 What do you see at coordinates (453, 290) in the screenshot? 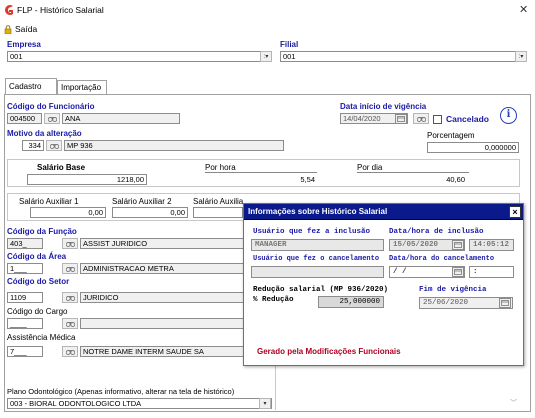
I see `fim-vigencia-label: Fim de vigência` at bounding box center [453, 290].